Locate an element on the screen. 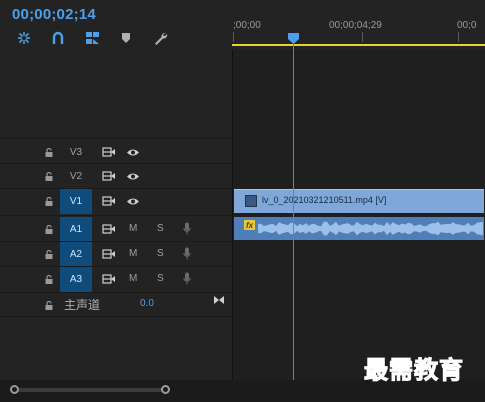 This screenshot has width=485, height=402. video-clip-label: lv_0_20210321210511.mp4 [V] is located at coordinates (324, 200).